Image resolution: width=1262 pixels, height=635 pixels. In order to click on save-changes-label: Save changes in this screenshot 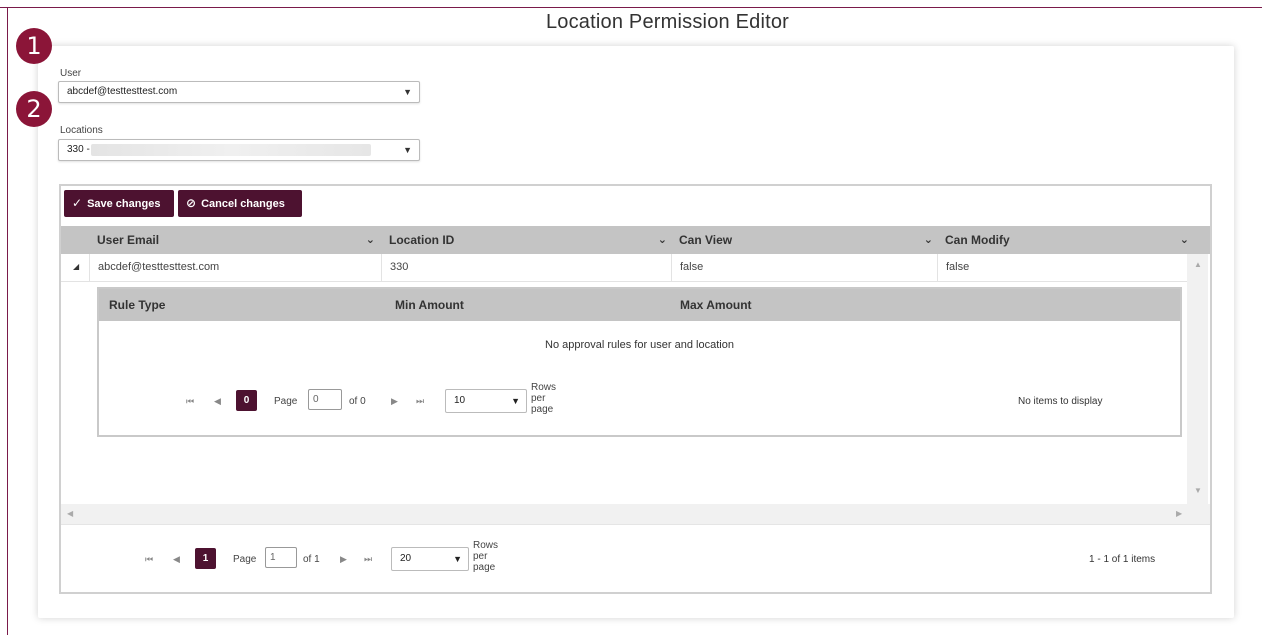, I will do `click(124, 204)`.